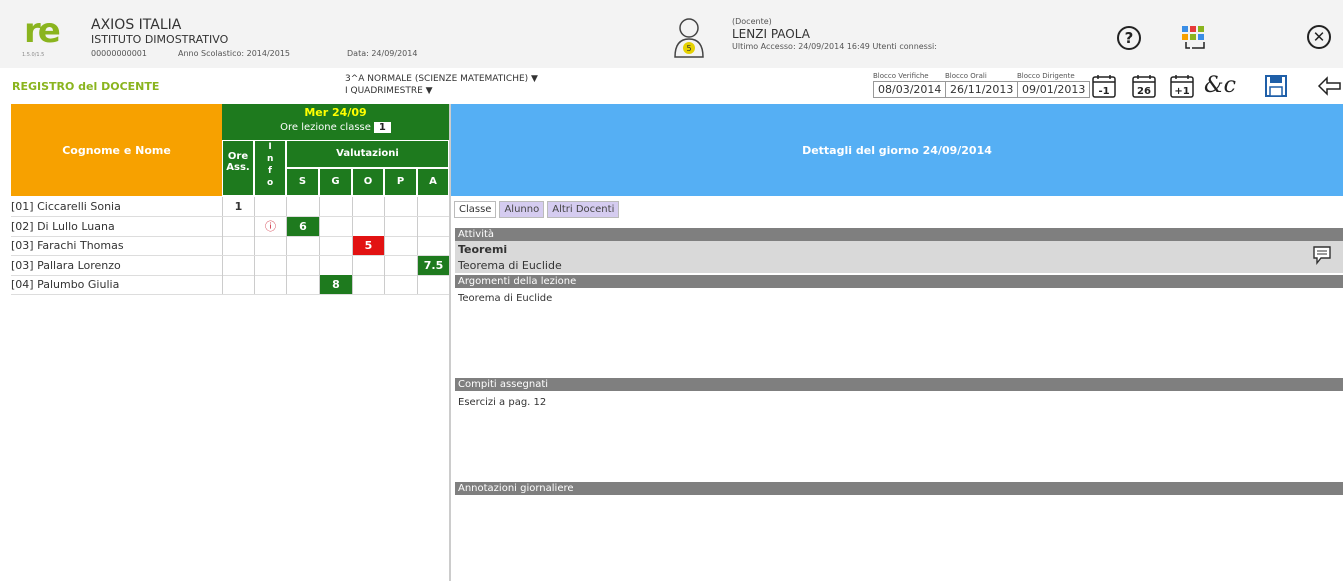 The height and width of the screenshot is (581, 1343). What do you see at coordinates (33, 55) in the screenshot?
I see `logo-version: 1.5.0/1.5` at bounding box center [33, 55].